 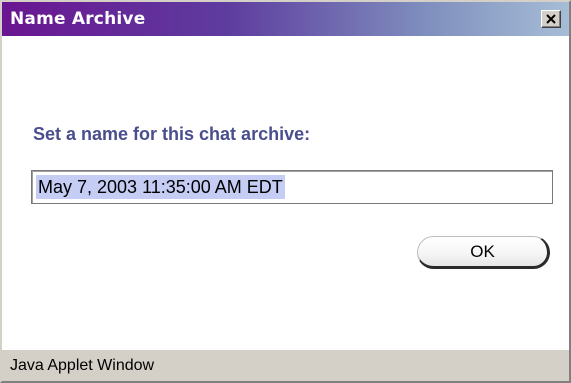 I want to click on status-text: Java Applet Window, so click(x=82, y=365).